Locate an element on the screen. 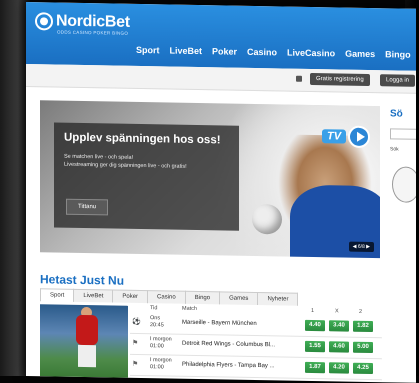 This screenshot has width=419, height=383. football-player-image is located at coordinates (84, 341).